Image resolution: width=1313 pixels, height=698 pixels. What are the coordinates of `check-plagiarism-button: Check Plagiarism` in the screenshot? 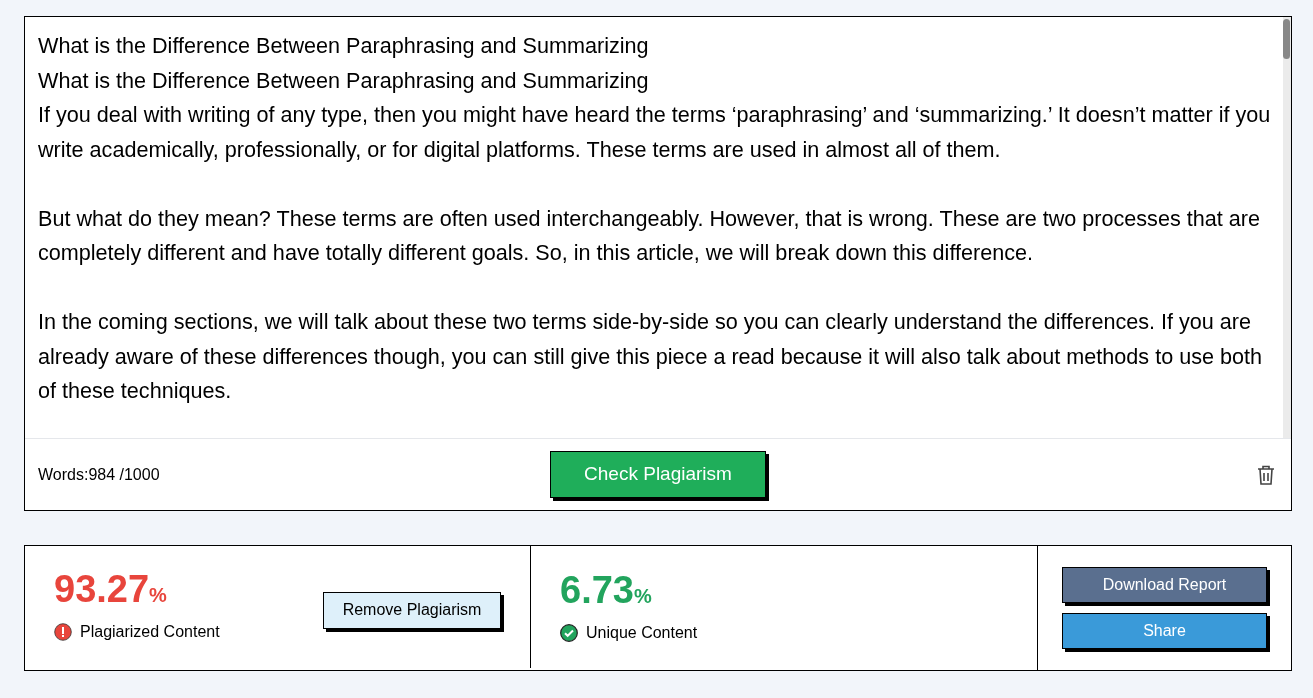 It's located at (658, 474).